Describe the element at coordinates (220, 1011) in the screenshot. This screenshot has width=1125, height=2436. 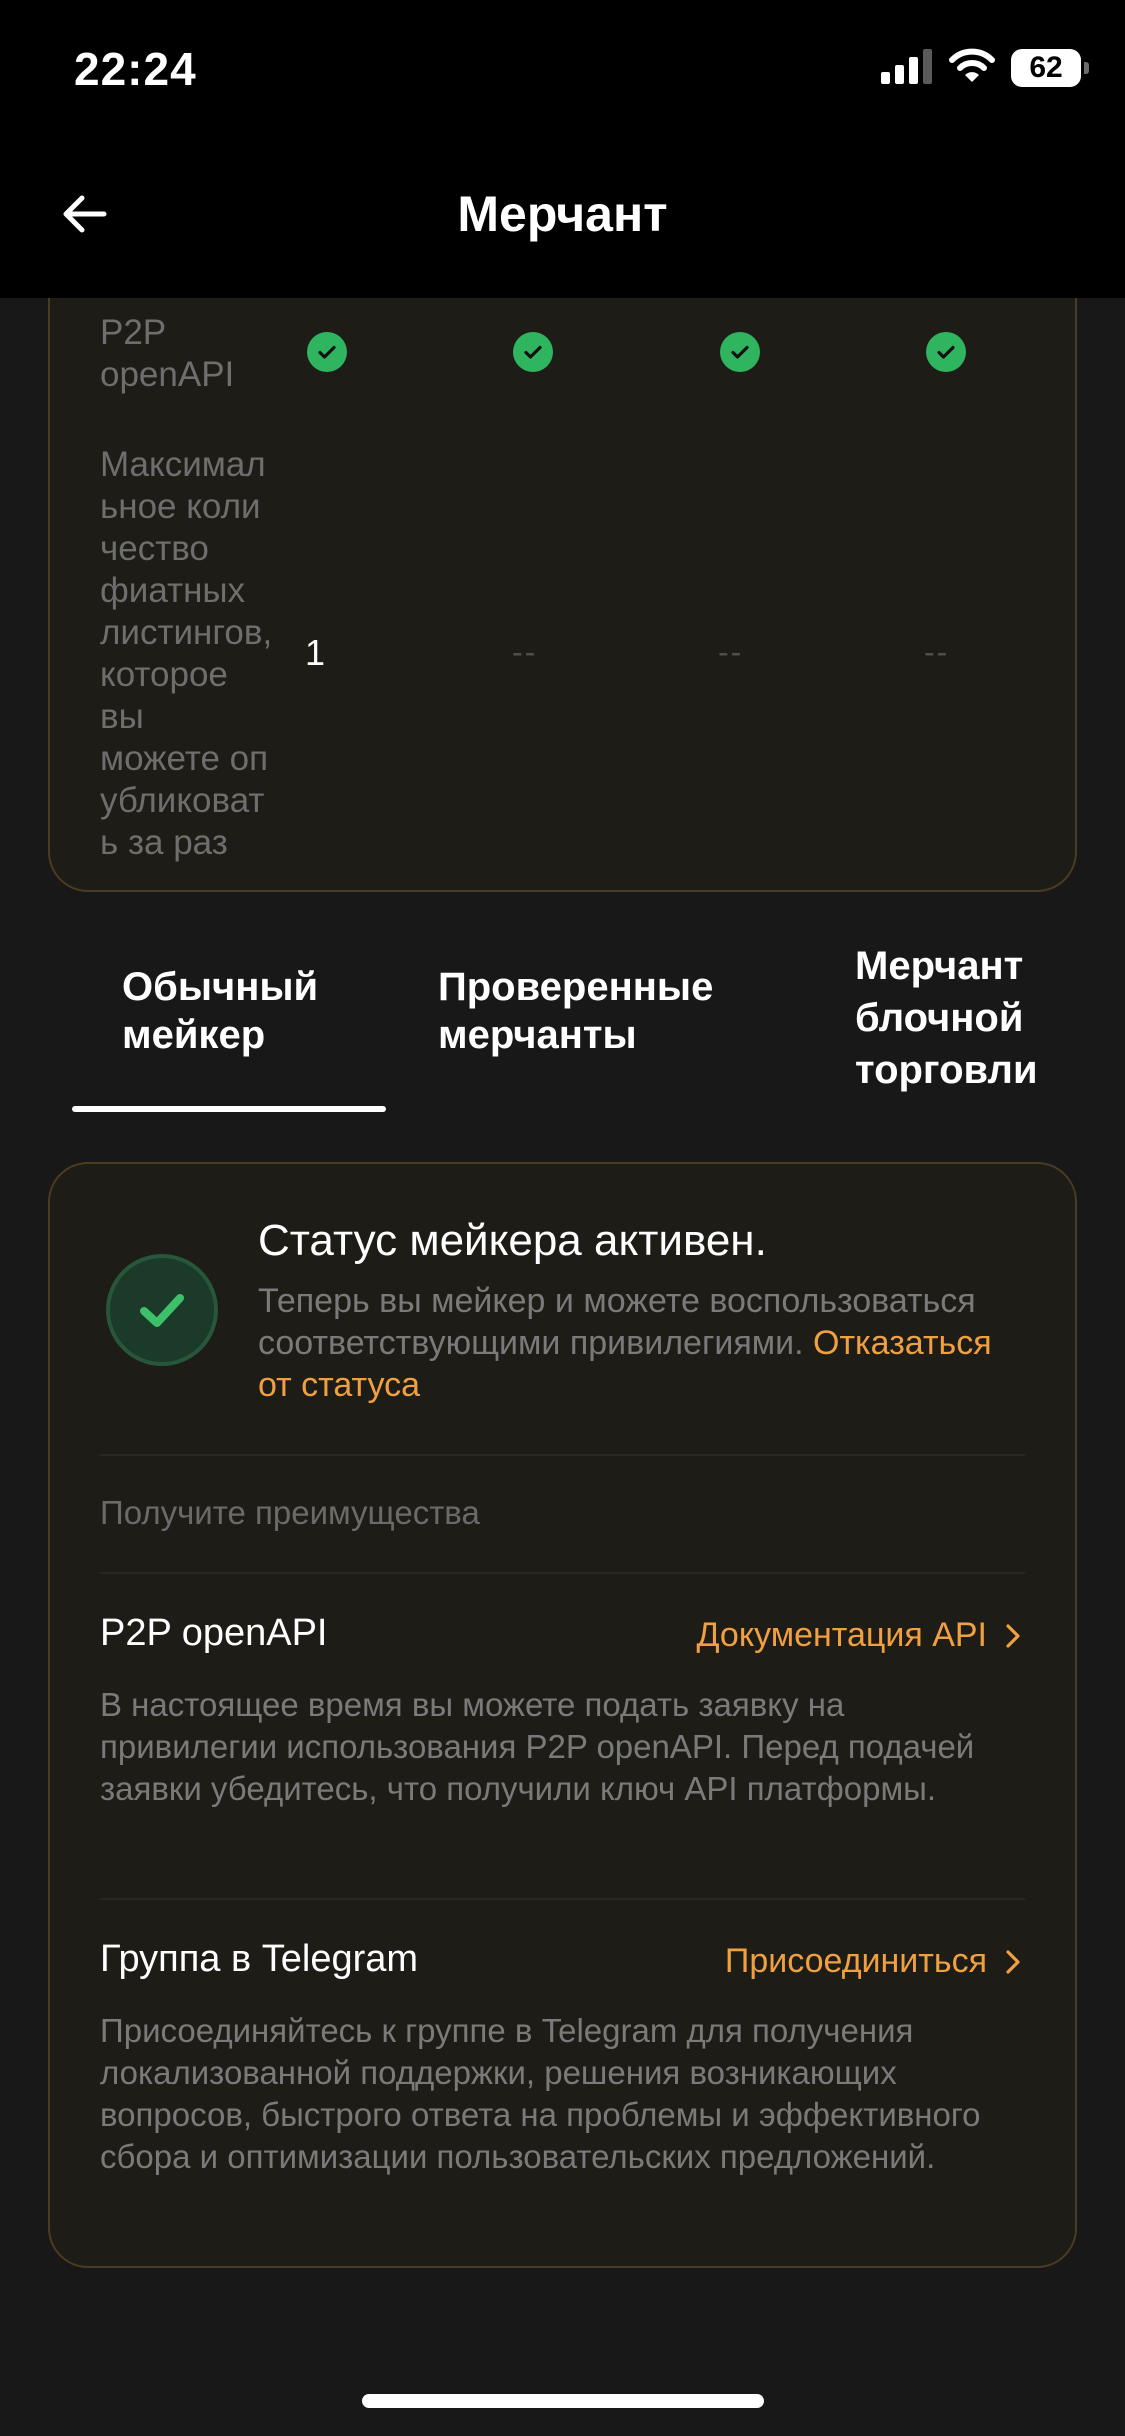
I see `tab-regular-maker: Обычный мейкер` at that location.